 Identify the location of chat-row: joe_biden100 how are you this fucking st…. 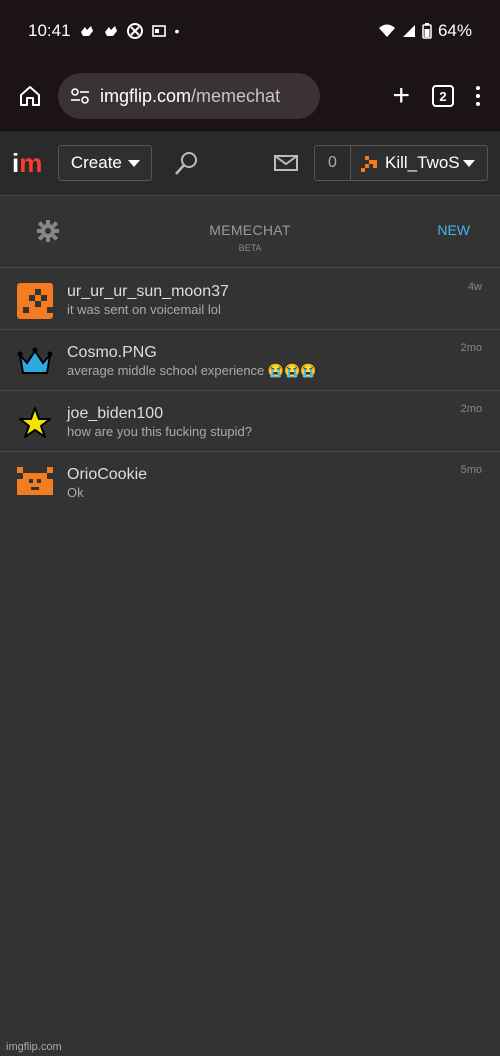
(250, 421).